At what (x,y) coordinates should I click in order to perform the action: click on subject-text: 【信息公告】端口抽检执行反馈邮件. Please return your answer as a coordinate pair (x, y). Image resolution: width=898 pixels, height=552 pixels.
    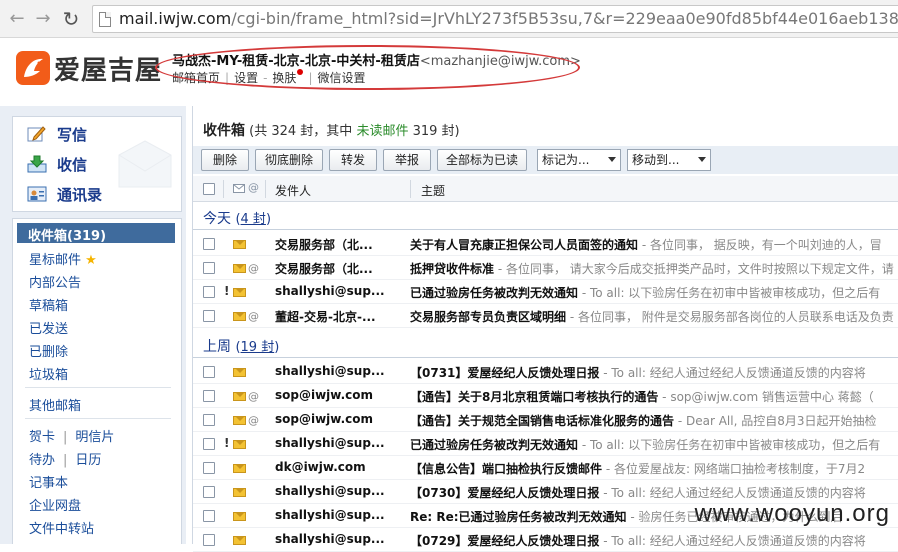
    Looking at the image, I should click on (506, 469).